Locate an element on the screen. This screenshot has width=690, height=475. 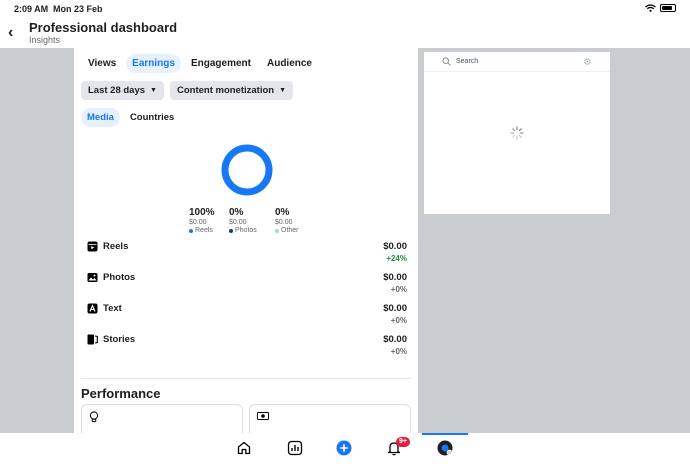
subtab-countries: Countries is located at coordinates (152, 117).